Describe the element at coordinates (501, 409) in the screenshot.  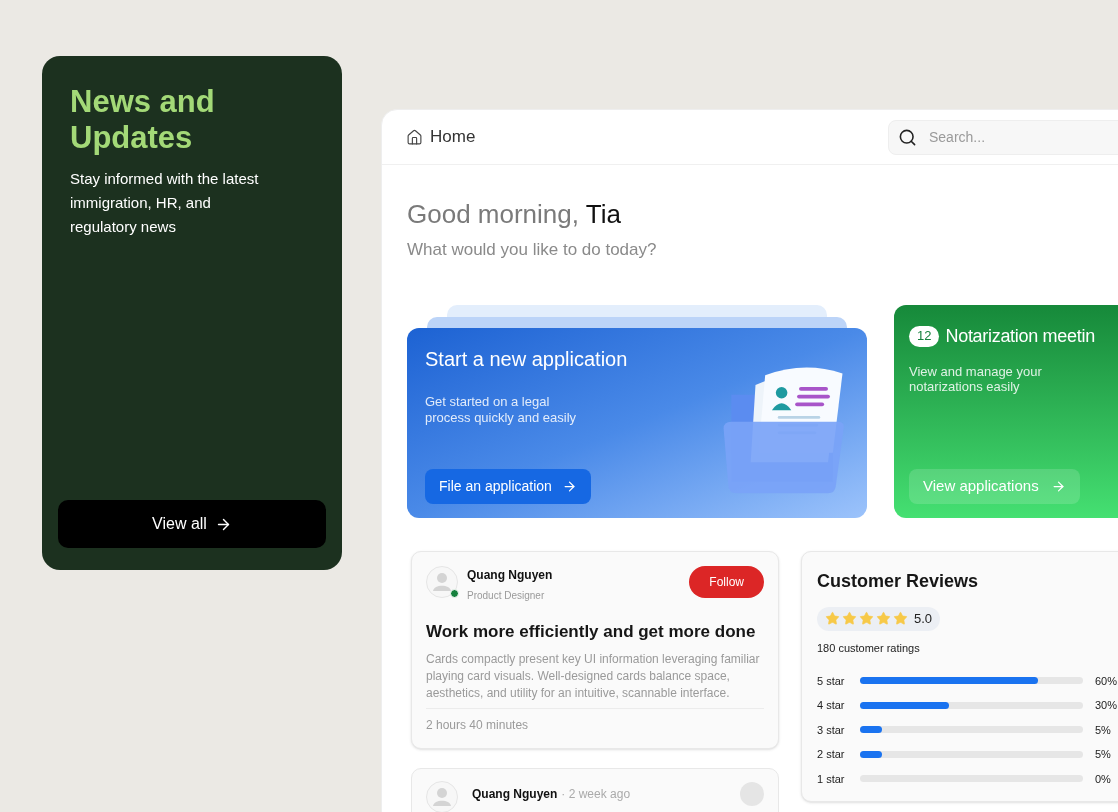
I see `card-description: Get started on a legal process quickly and easily` at that location.